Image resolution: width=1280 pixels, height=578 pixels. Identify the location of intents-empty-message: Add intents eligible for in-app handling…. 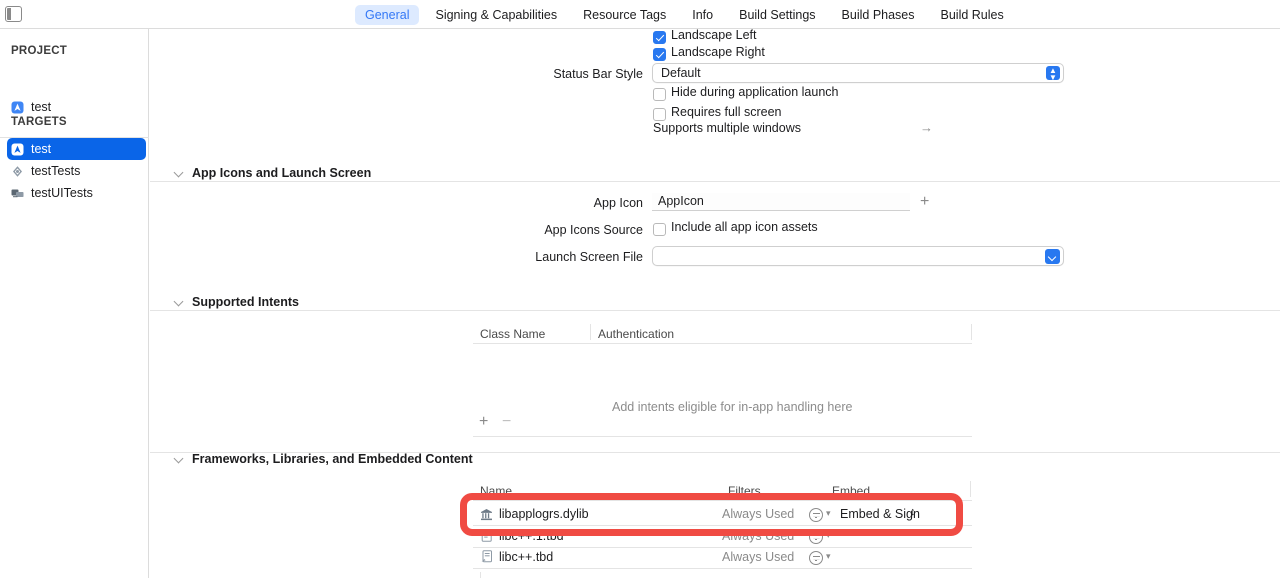
(732, 407).